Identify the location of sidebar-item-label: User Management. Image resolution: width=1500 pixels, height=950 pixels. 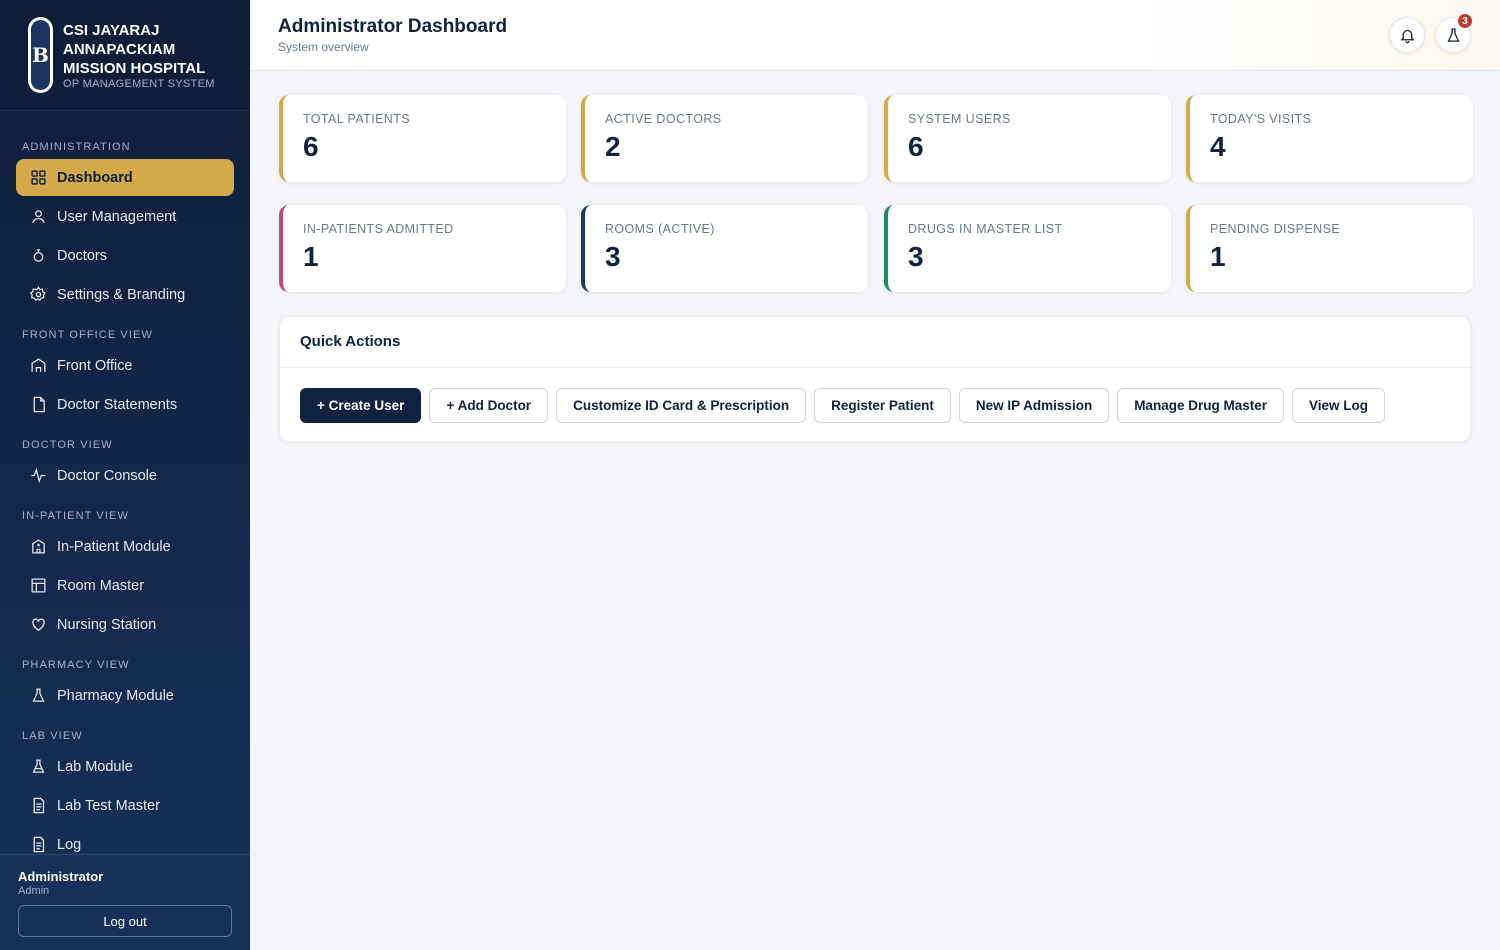
(117, 216).